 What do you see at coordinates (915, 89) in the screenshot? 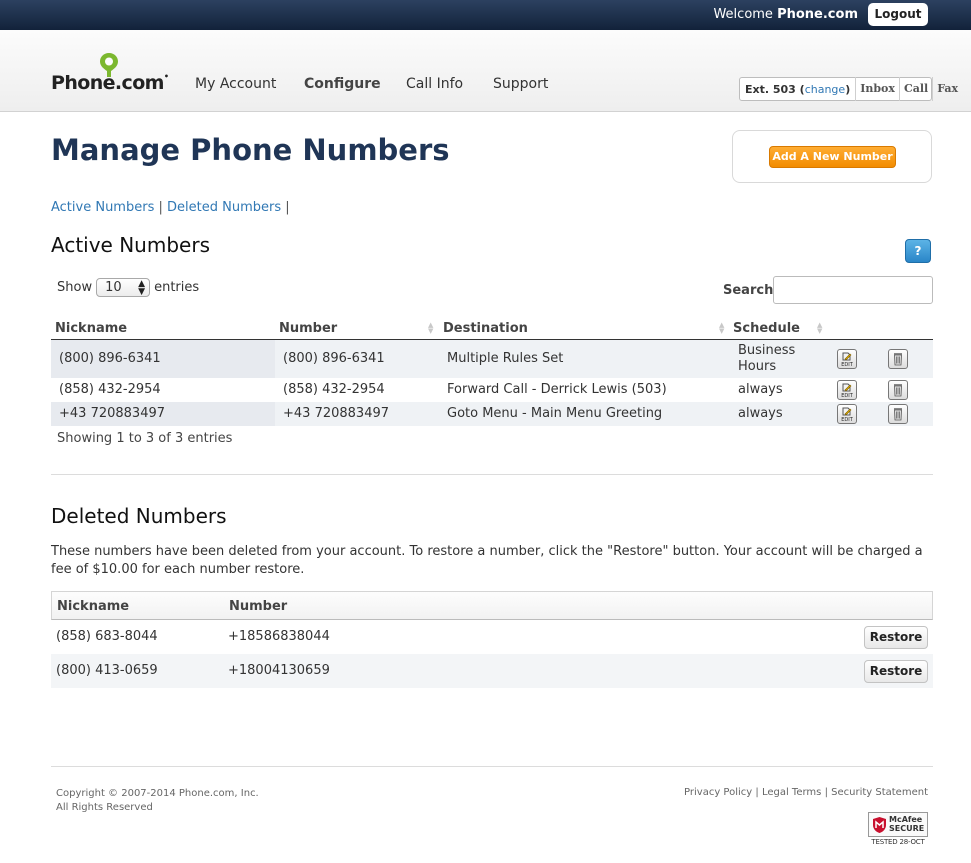
I see `call-link: Call` at bounding box center [915, 89].